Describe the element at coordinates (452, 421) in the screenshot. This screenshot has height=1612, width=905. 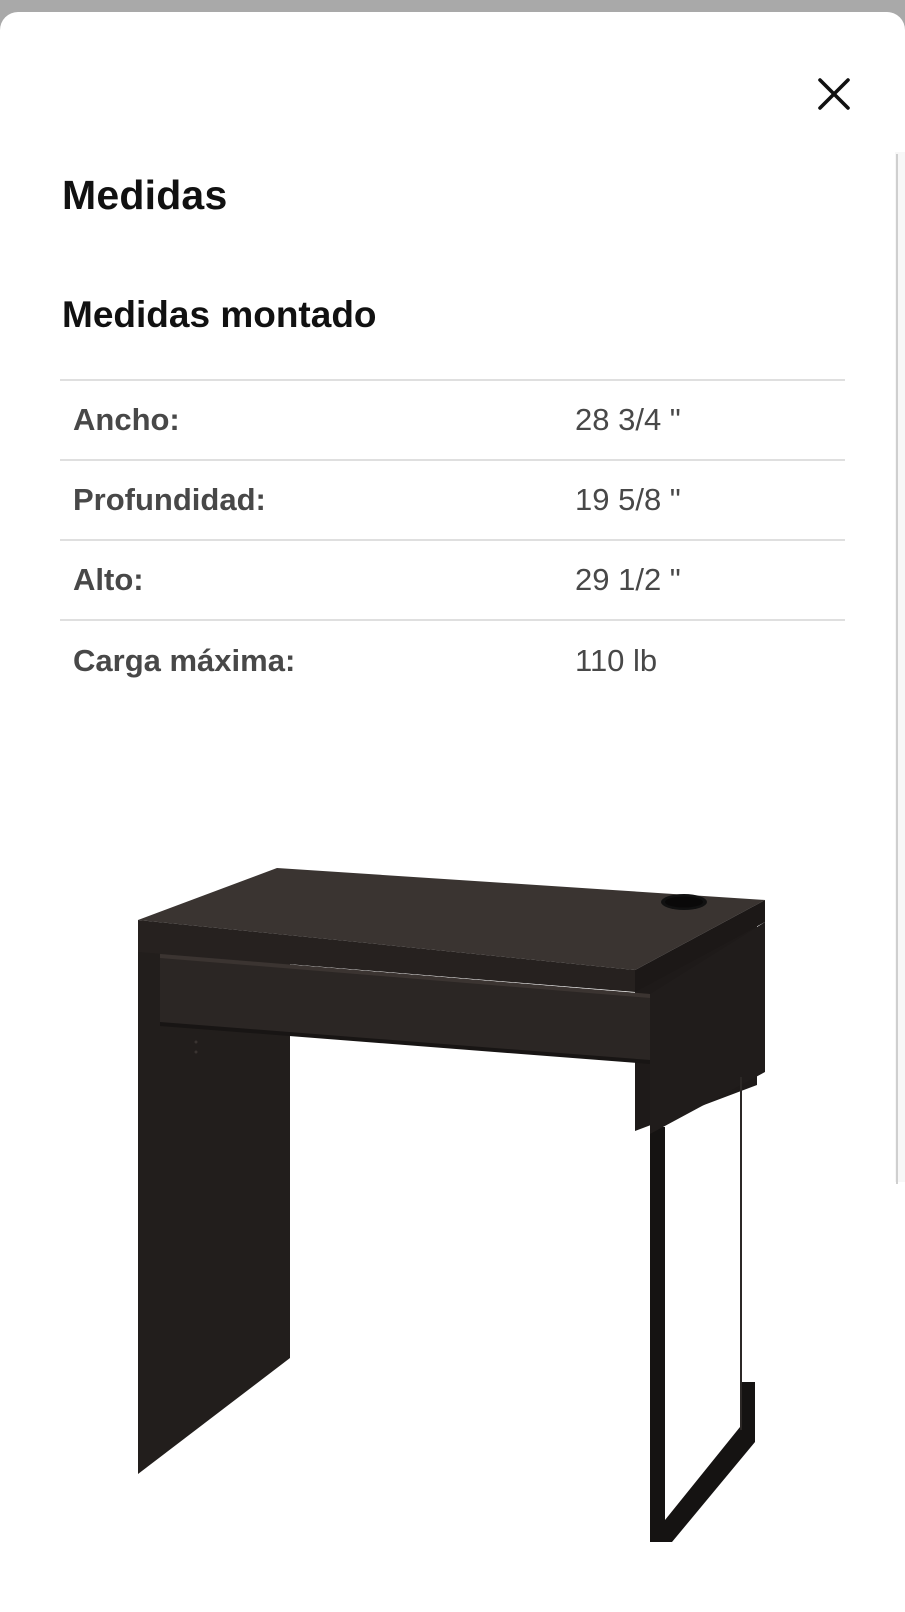
I see `table-row: Ancho: 28 3/4 "` at that location.